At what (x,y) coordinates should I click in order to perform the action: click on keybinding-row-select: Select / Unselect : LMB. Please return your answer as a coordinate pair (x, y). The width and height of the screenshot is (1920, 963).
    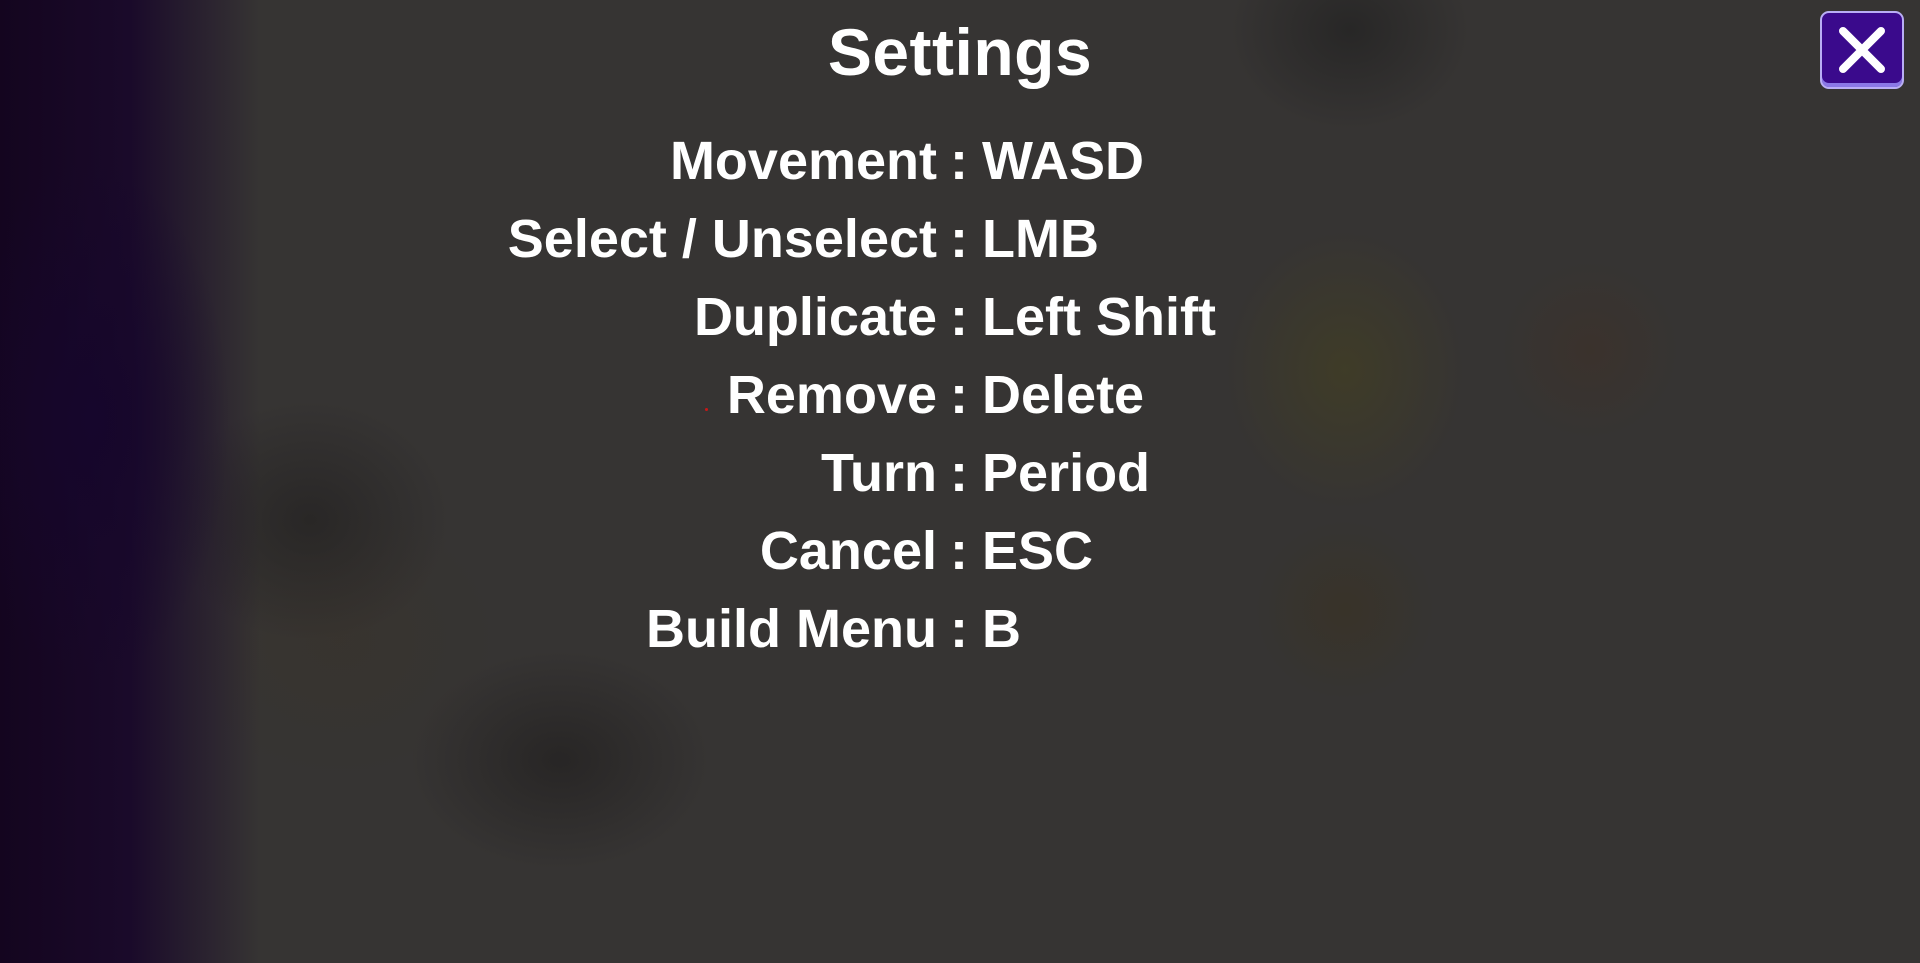
    Looking at the image, I should click on (960, 239).